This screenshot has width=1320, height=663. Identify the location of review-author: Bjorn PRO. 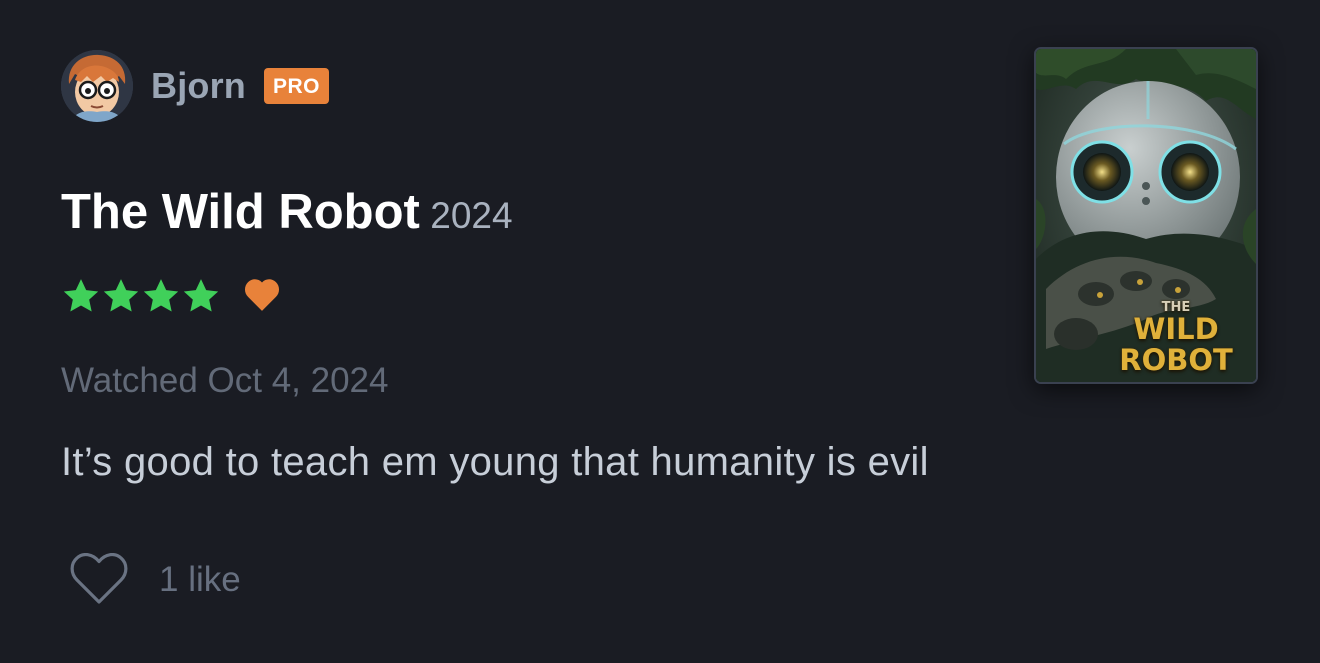
(195, 86).